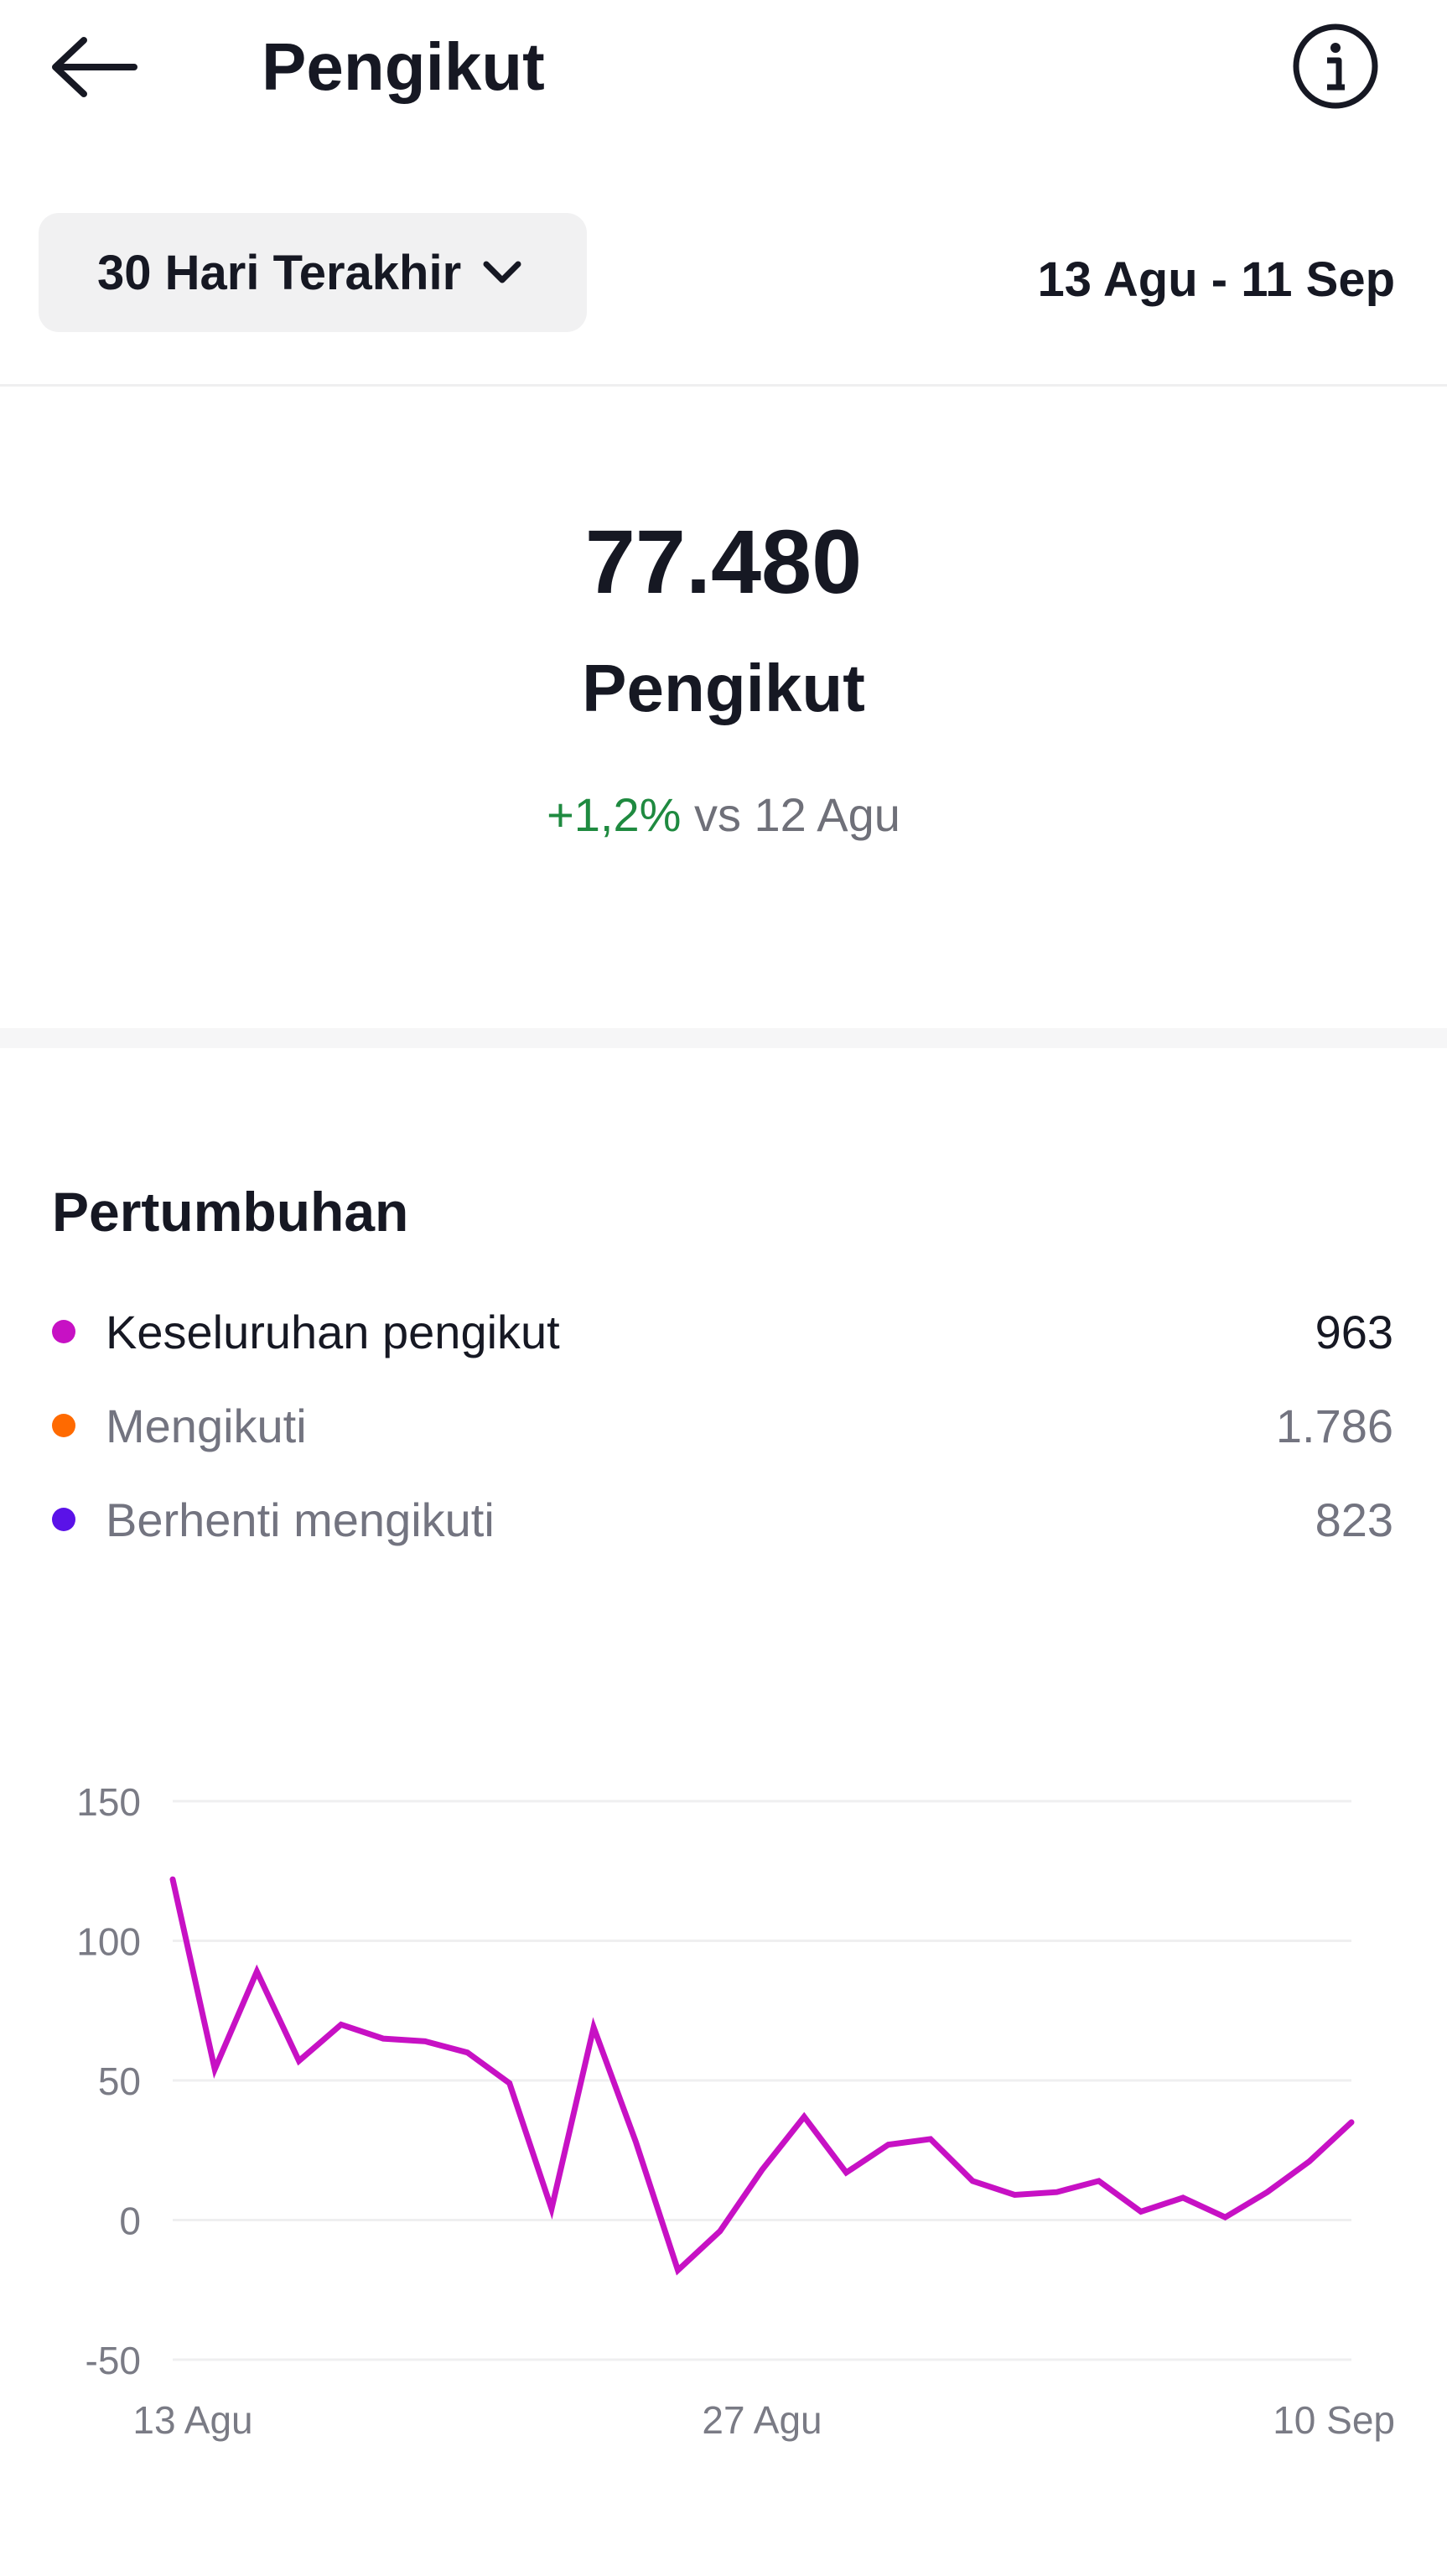 The width and height of the screenshot is (1447, 2576). Describe the element at coordinates (206, 1425) in the screenshot. I see `legend-label: Mengikuti` at that location.